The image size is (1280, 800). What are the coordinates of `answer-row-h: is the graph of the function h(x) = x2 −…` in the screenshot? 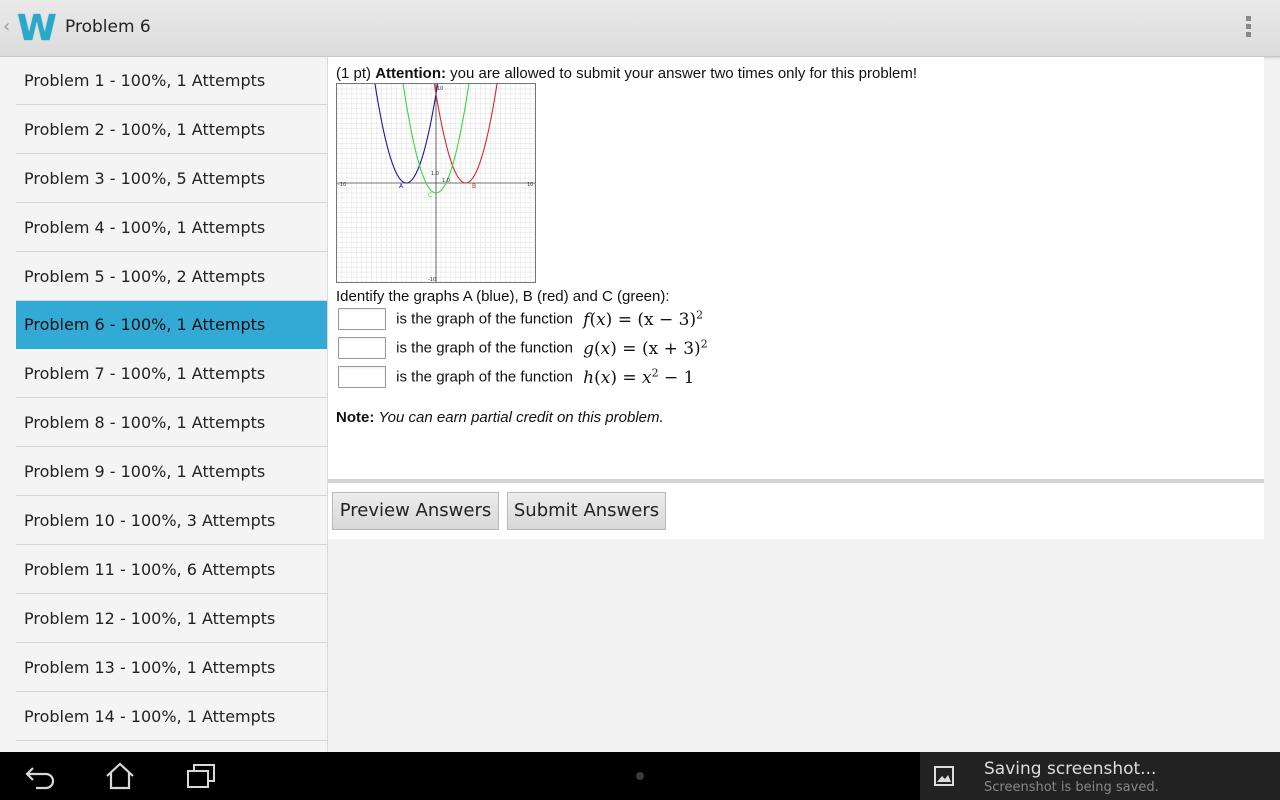 It's located at (516, 378).